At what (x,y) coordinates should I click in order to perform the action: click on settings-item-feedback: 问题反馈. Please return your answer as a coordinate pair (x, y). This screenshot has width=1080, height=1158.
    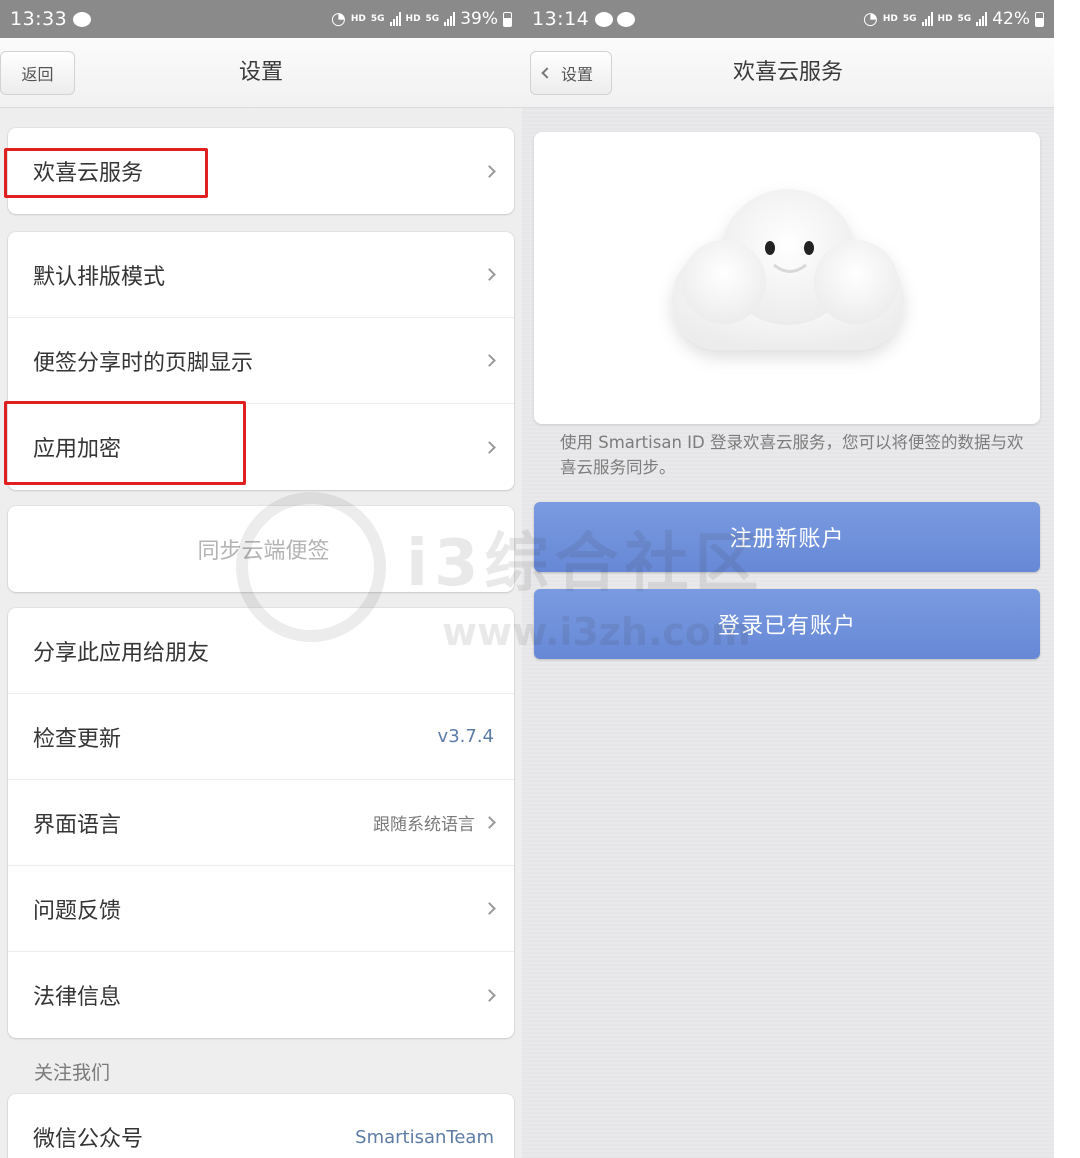
    Looking at the image, I should click on (261, 909).